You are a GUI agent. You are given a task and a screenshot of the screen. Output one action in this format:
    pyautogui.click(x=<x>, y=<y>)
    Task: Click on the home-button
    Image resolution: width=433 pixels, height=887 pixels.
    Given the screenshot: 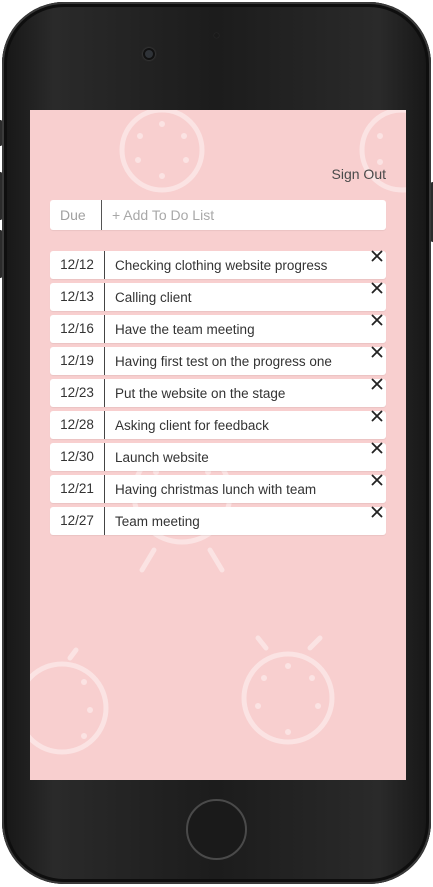 What is the action you would take?
    pyautogui.click(x=216, y=829)
    